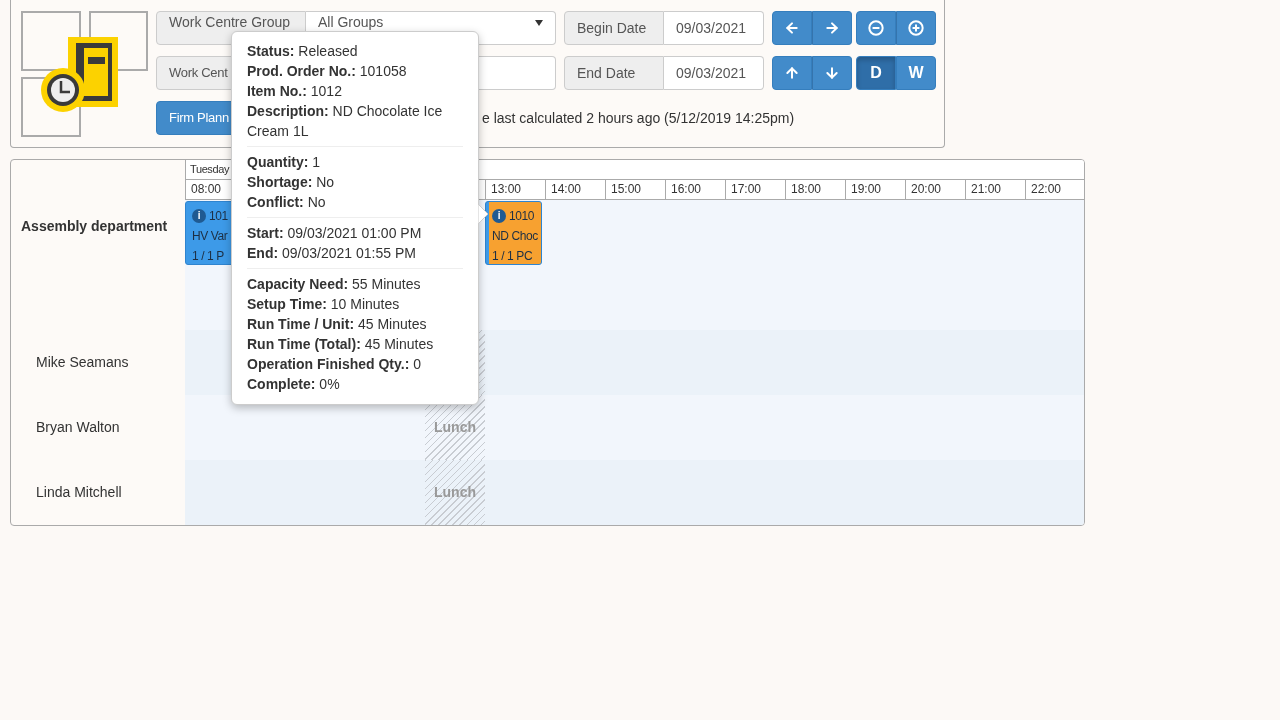 The width and height of the screenshot is (1280, 720). Describe the element at coordinates (635, 189) in the screenshot. I see `hour-cell: 15:00` at that location.